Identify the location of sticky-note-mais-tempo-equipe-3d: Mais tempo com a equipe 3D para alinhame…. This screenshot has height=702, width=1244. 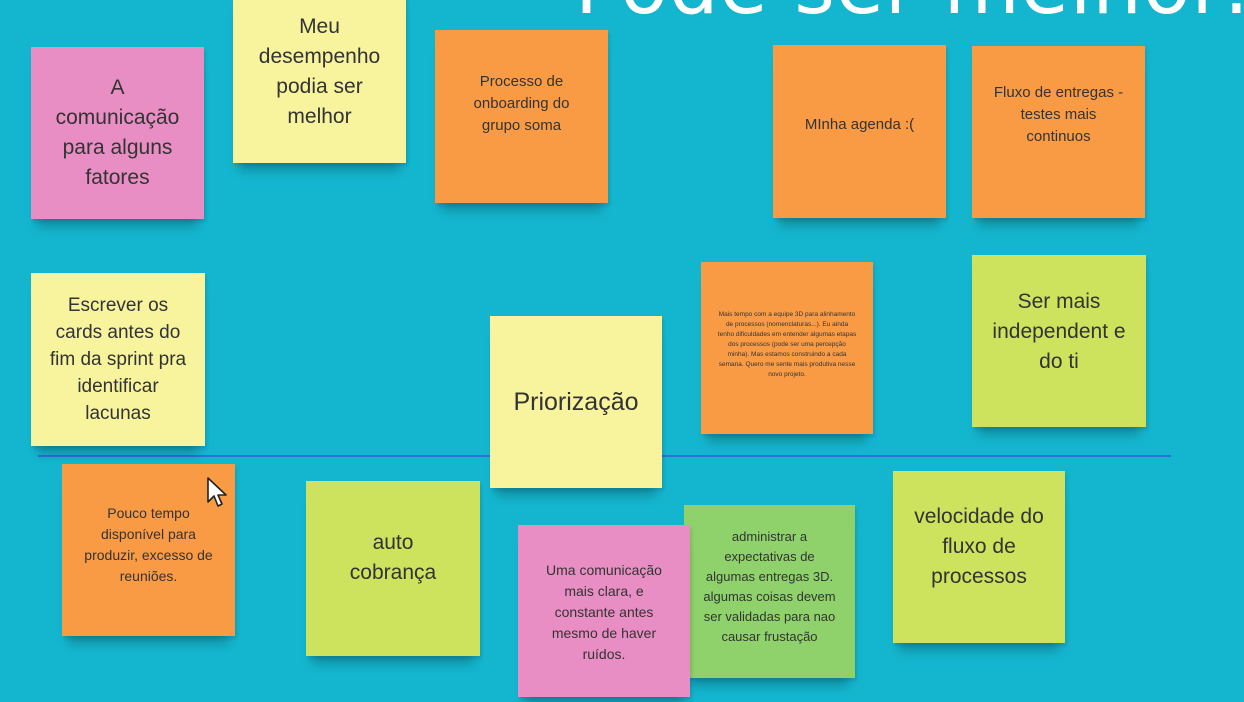
(787, 348).